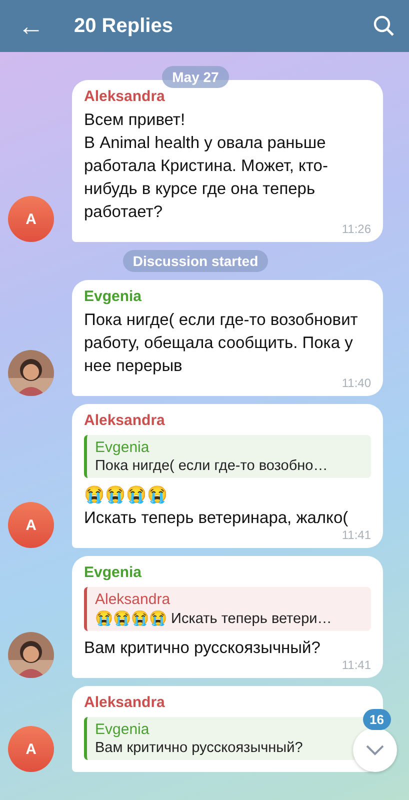 Image resolution: width=409 pixels, height=800 pixels. I want to click on message-text: Всем привет!, so click(135, 120).